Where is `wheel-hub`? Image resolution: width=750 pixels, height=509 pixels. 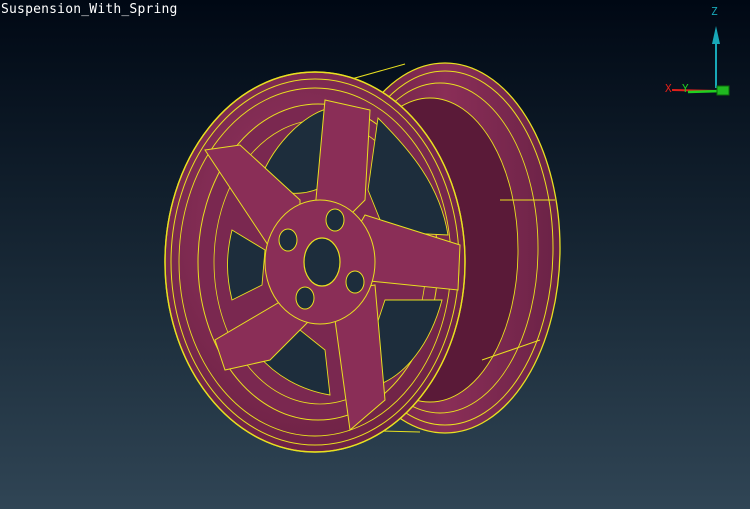
wheel-hub is located at coordinates (320, 262).